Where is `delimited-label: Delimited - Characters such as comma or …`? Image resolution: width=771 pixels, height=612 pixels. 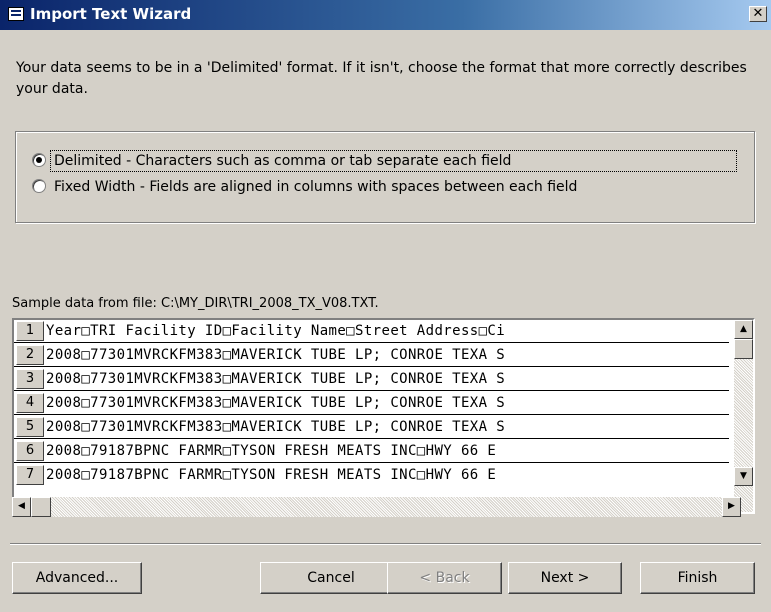
delimited-label: Delimited - Characters such as comma or … is located at coordinates (283, 161).